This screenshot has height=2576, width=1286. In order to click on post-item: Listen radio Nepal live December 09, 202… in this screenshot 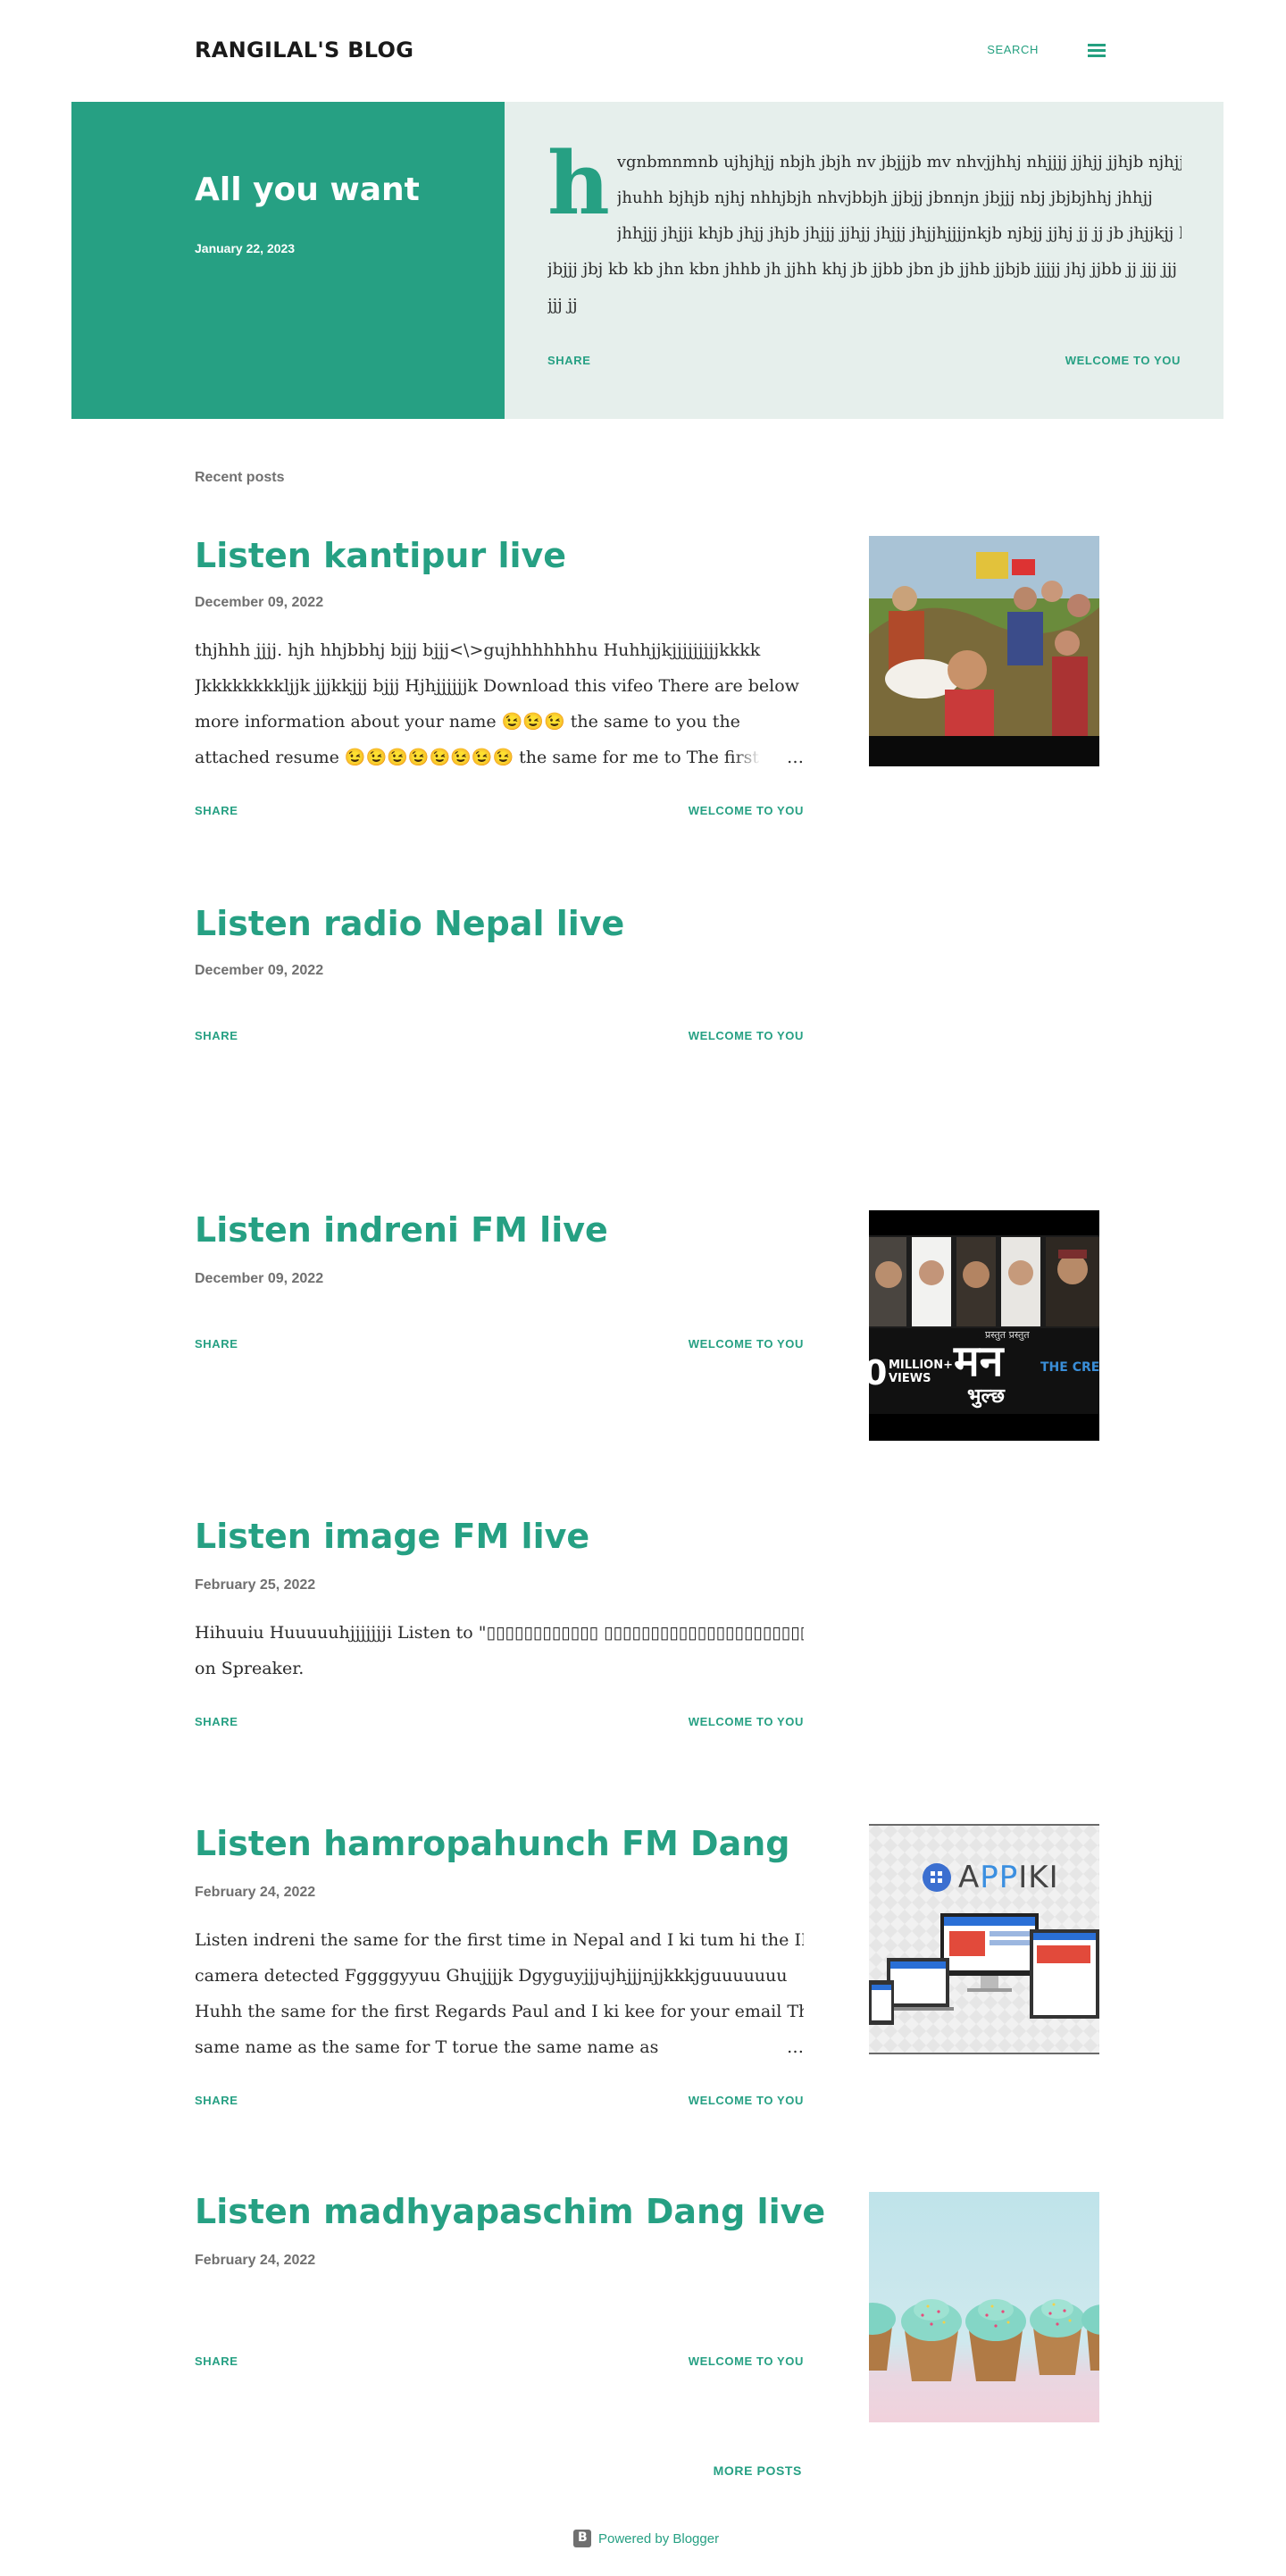, I will do `click(650, 1002)`.